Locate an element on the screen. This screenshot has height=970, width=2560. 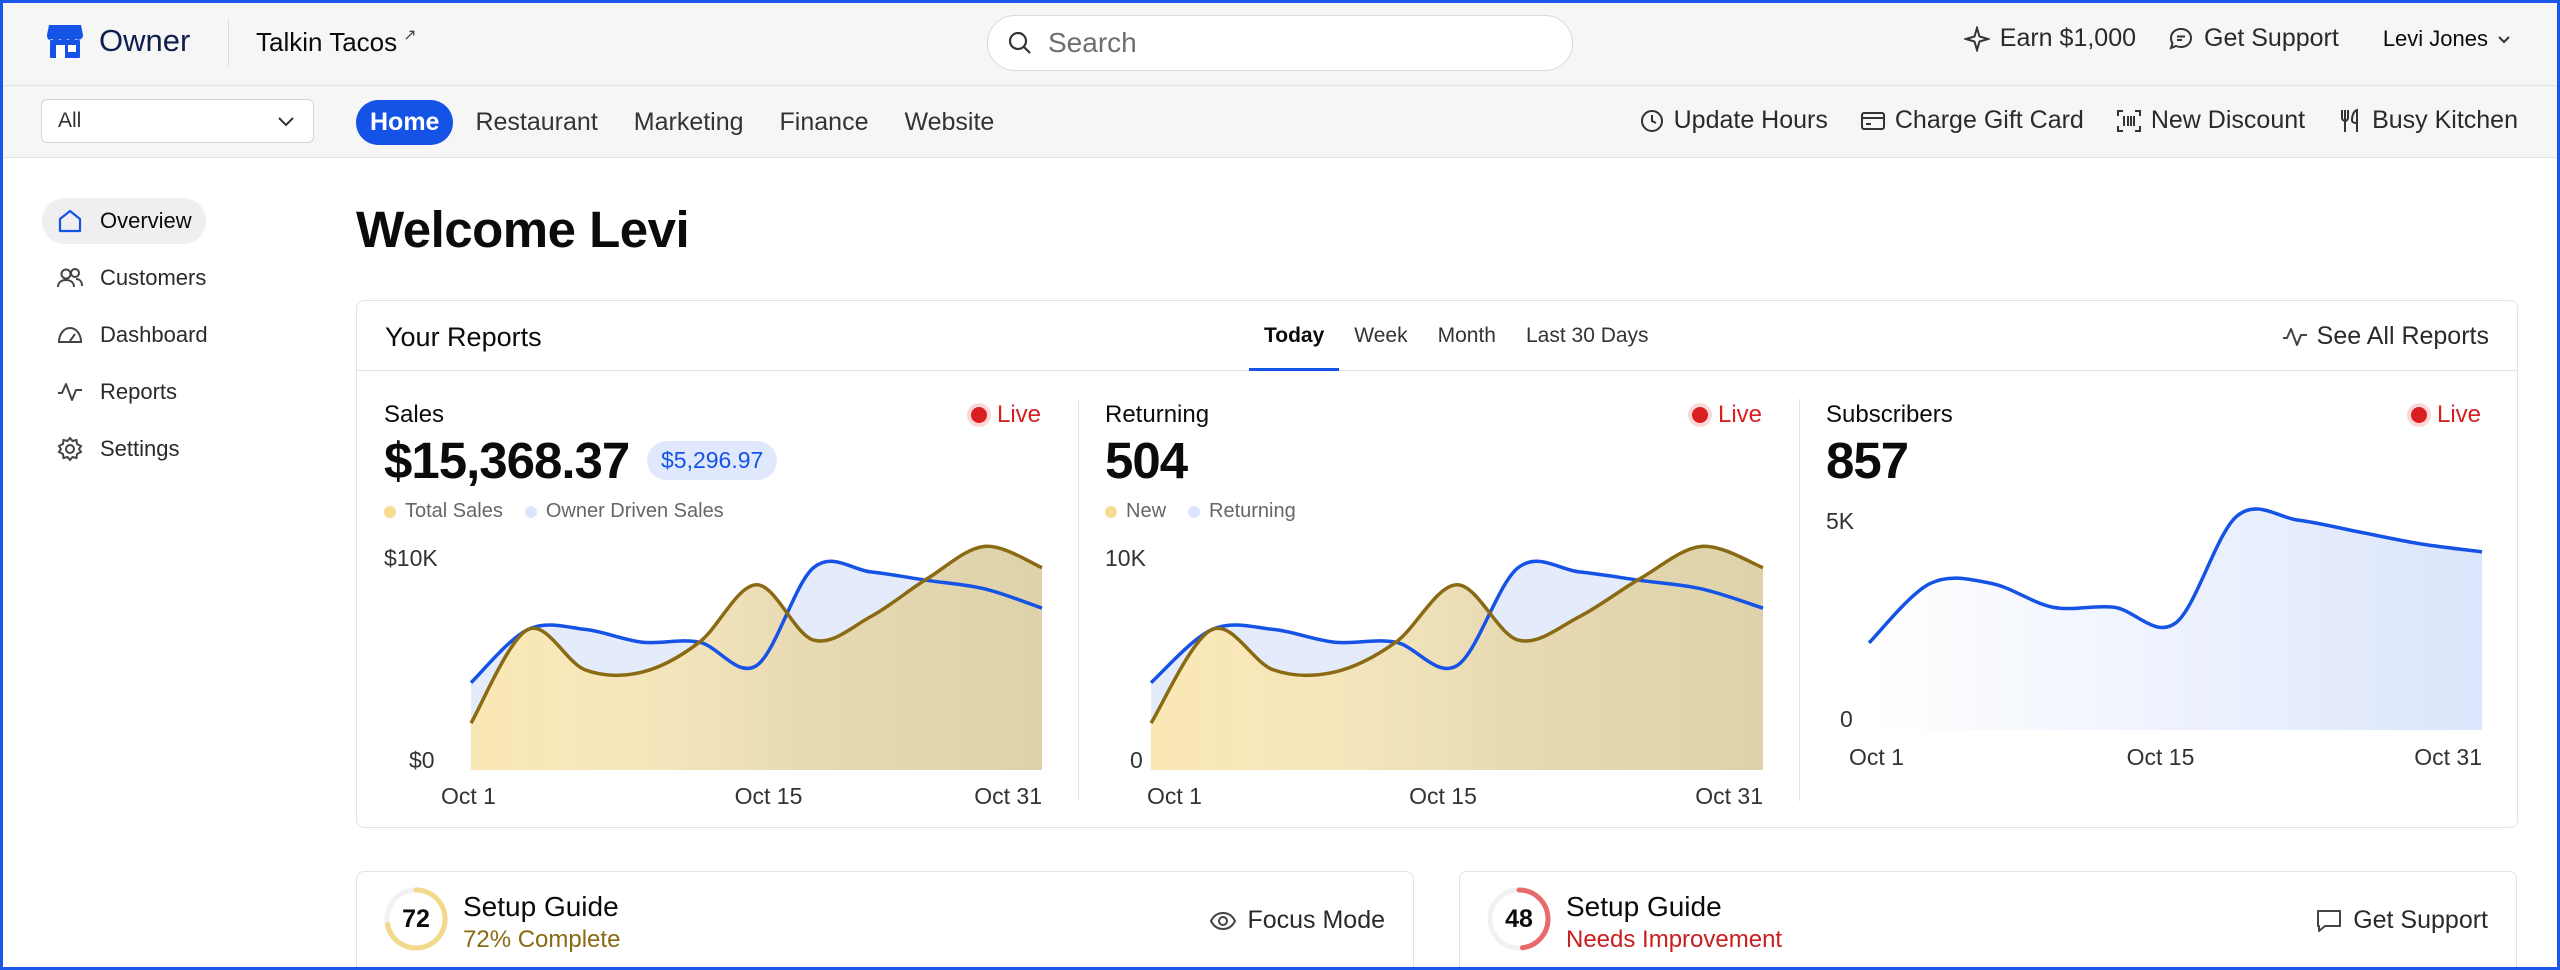
tab-website: Website is located at coordinates (949, 122).